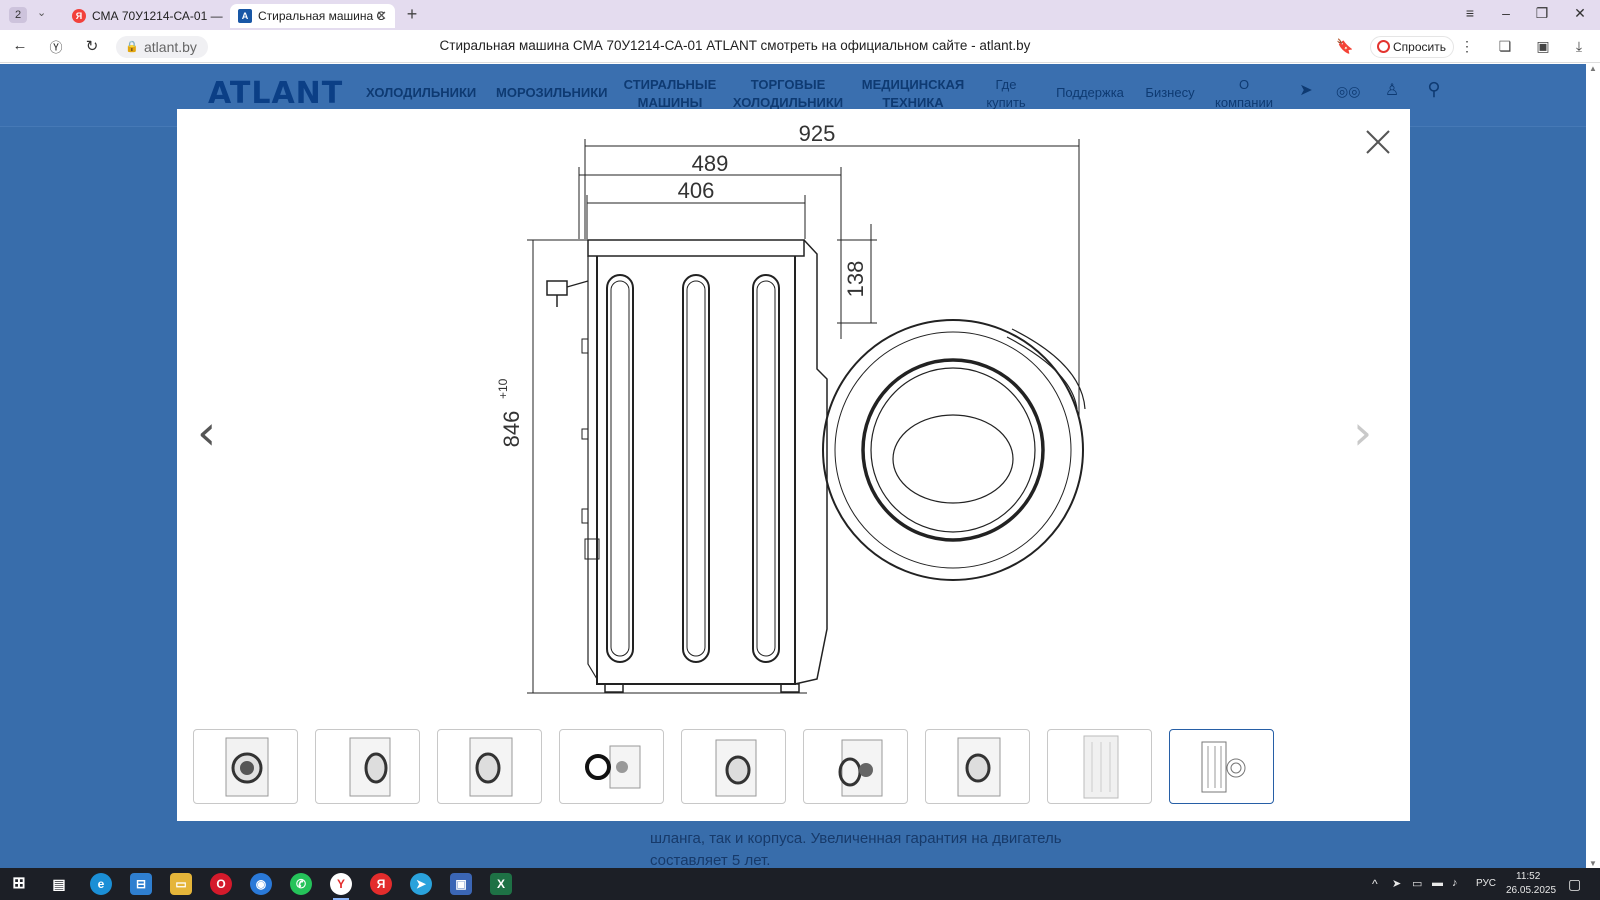  I want to click on browser-tab-search: Я СМА 70У1214-СА-01 — Я, so click(145, 16).